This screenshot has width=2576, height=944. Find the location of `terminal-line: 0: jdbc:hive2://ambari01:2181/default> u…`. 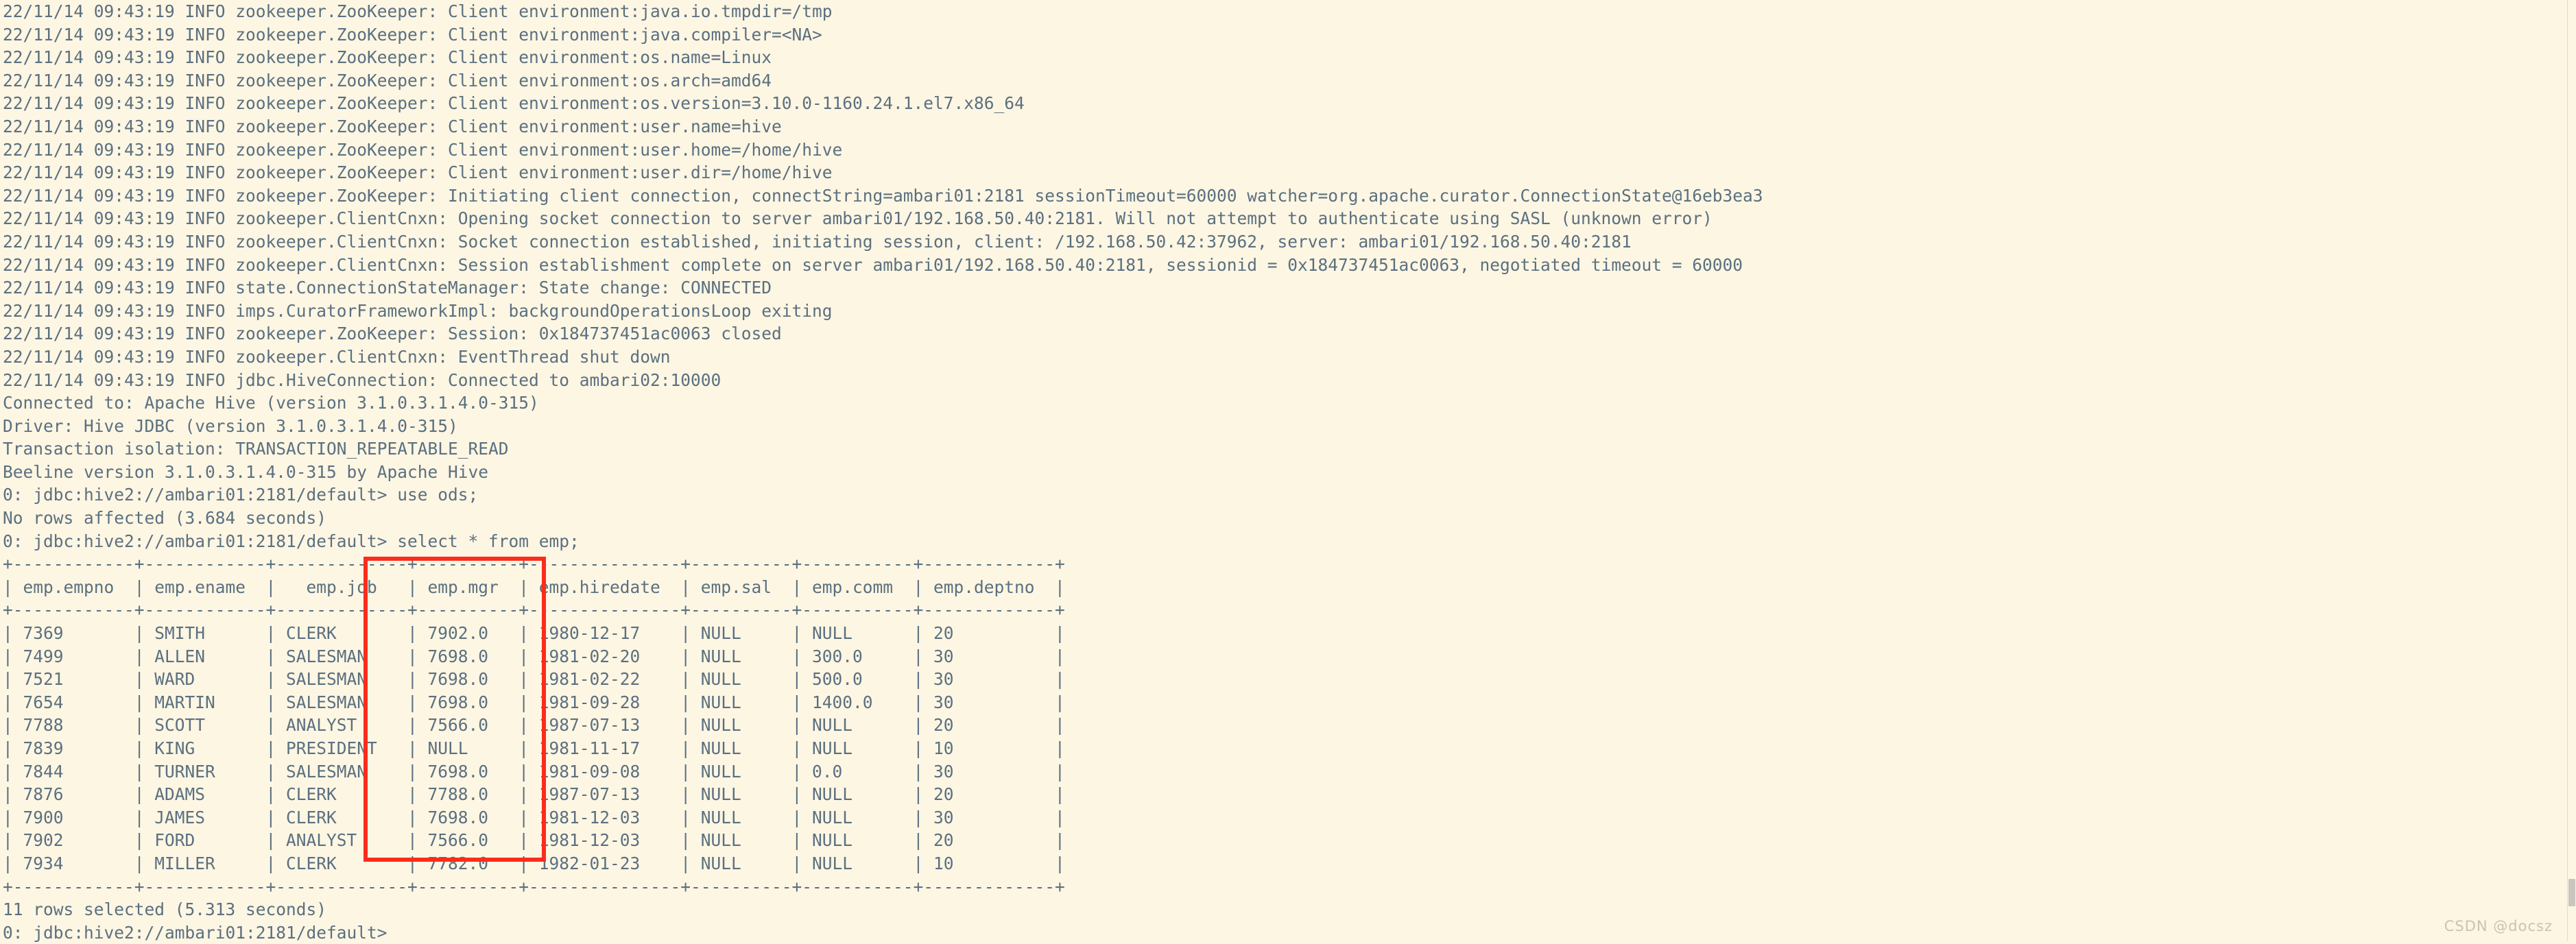

terminal-line: 0: jdbc:hive2://ambari01:2181/default> u… is located at coordinates (241, 495).